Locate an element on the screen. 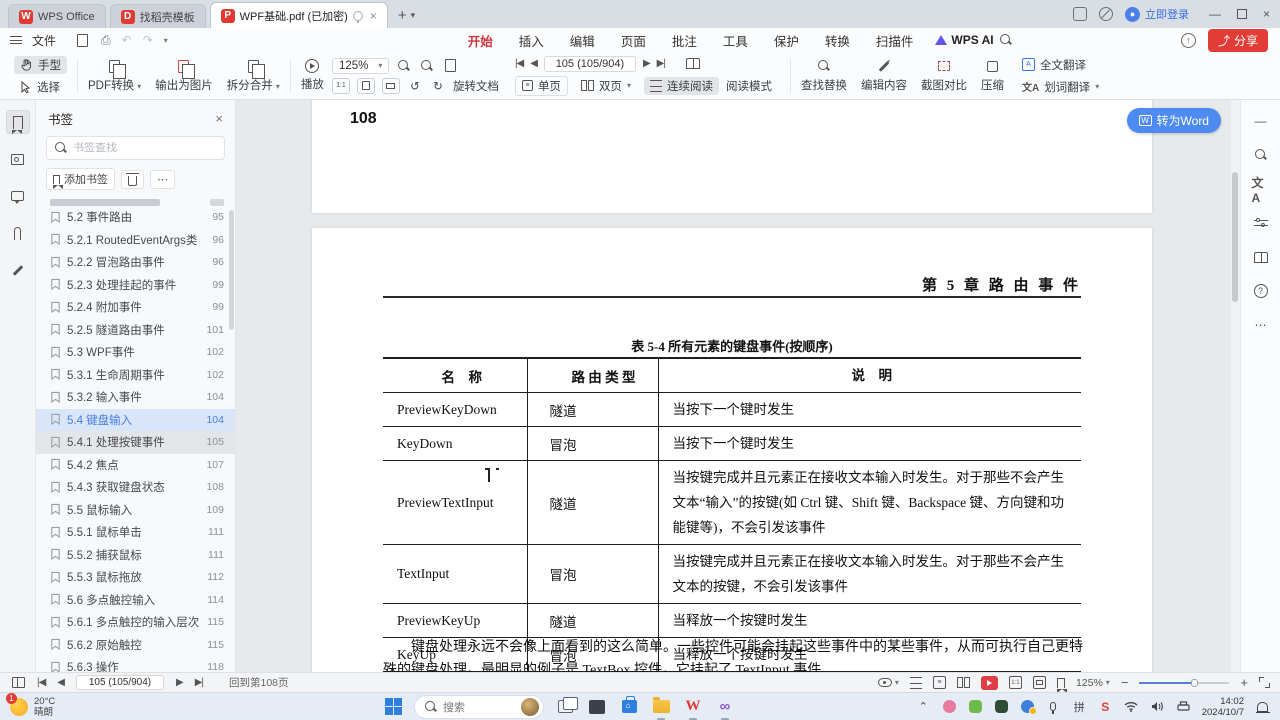  ribbon-tab-页面: 页面 is located at coordinates (633, 40).